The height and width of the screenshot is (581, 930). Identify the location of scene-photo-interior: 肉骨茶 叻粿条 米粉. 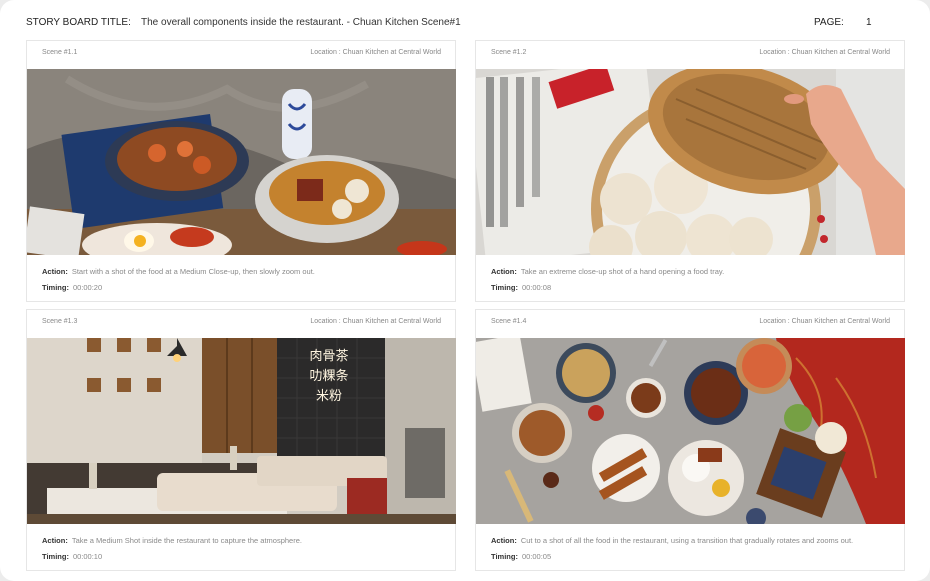
(241, 431).